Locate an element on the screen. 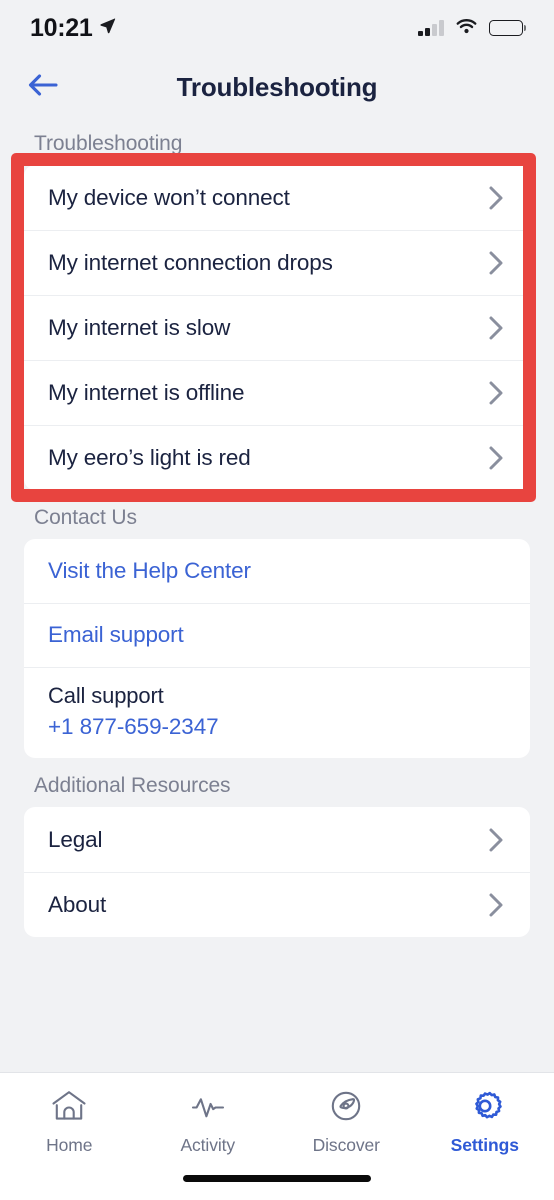  additional-resources-card: Legal About is located at coordinates (277, 872).